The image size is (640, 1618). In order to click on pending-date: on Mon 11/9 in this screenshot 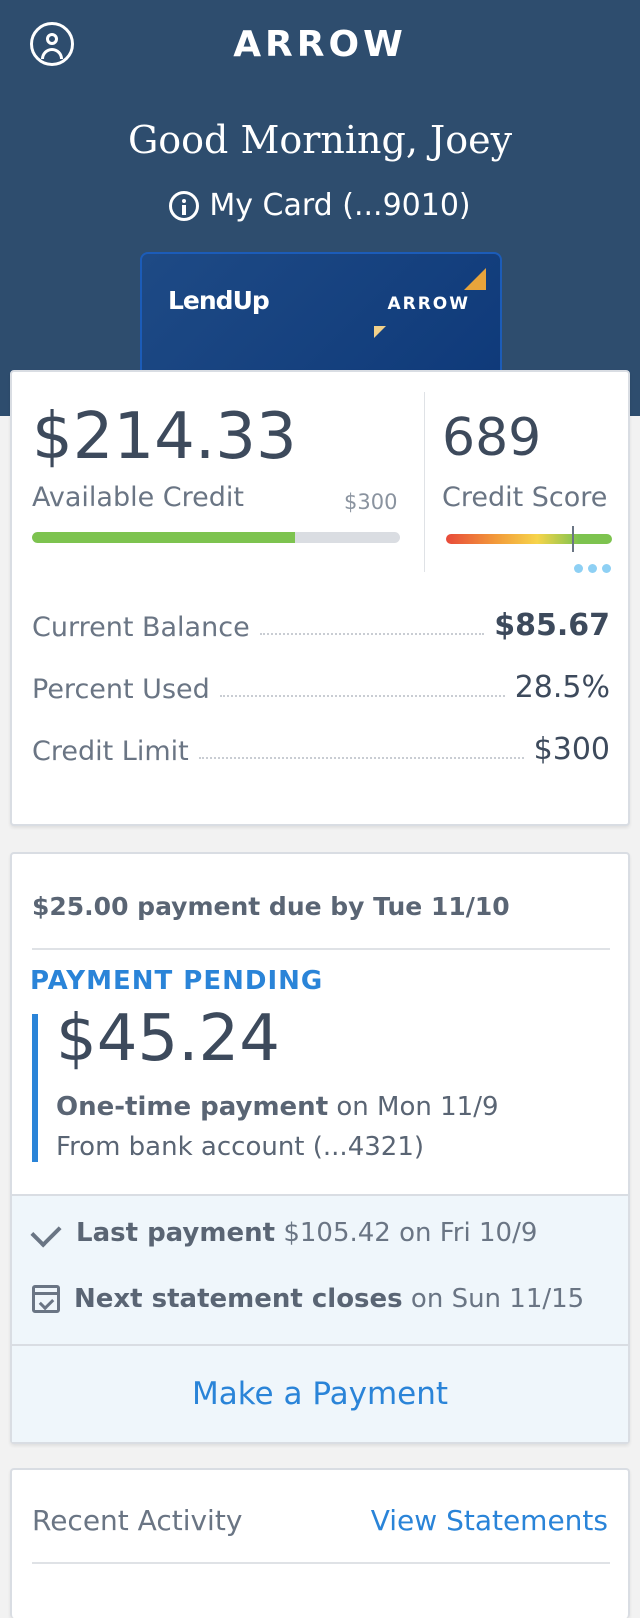, I will do `click(417, 1107)`.